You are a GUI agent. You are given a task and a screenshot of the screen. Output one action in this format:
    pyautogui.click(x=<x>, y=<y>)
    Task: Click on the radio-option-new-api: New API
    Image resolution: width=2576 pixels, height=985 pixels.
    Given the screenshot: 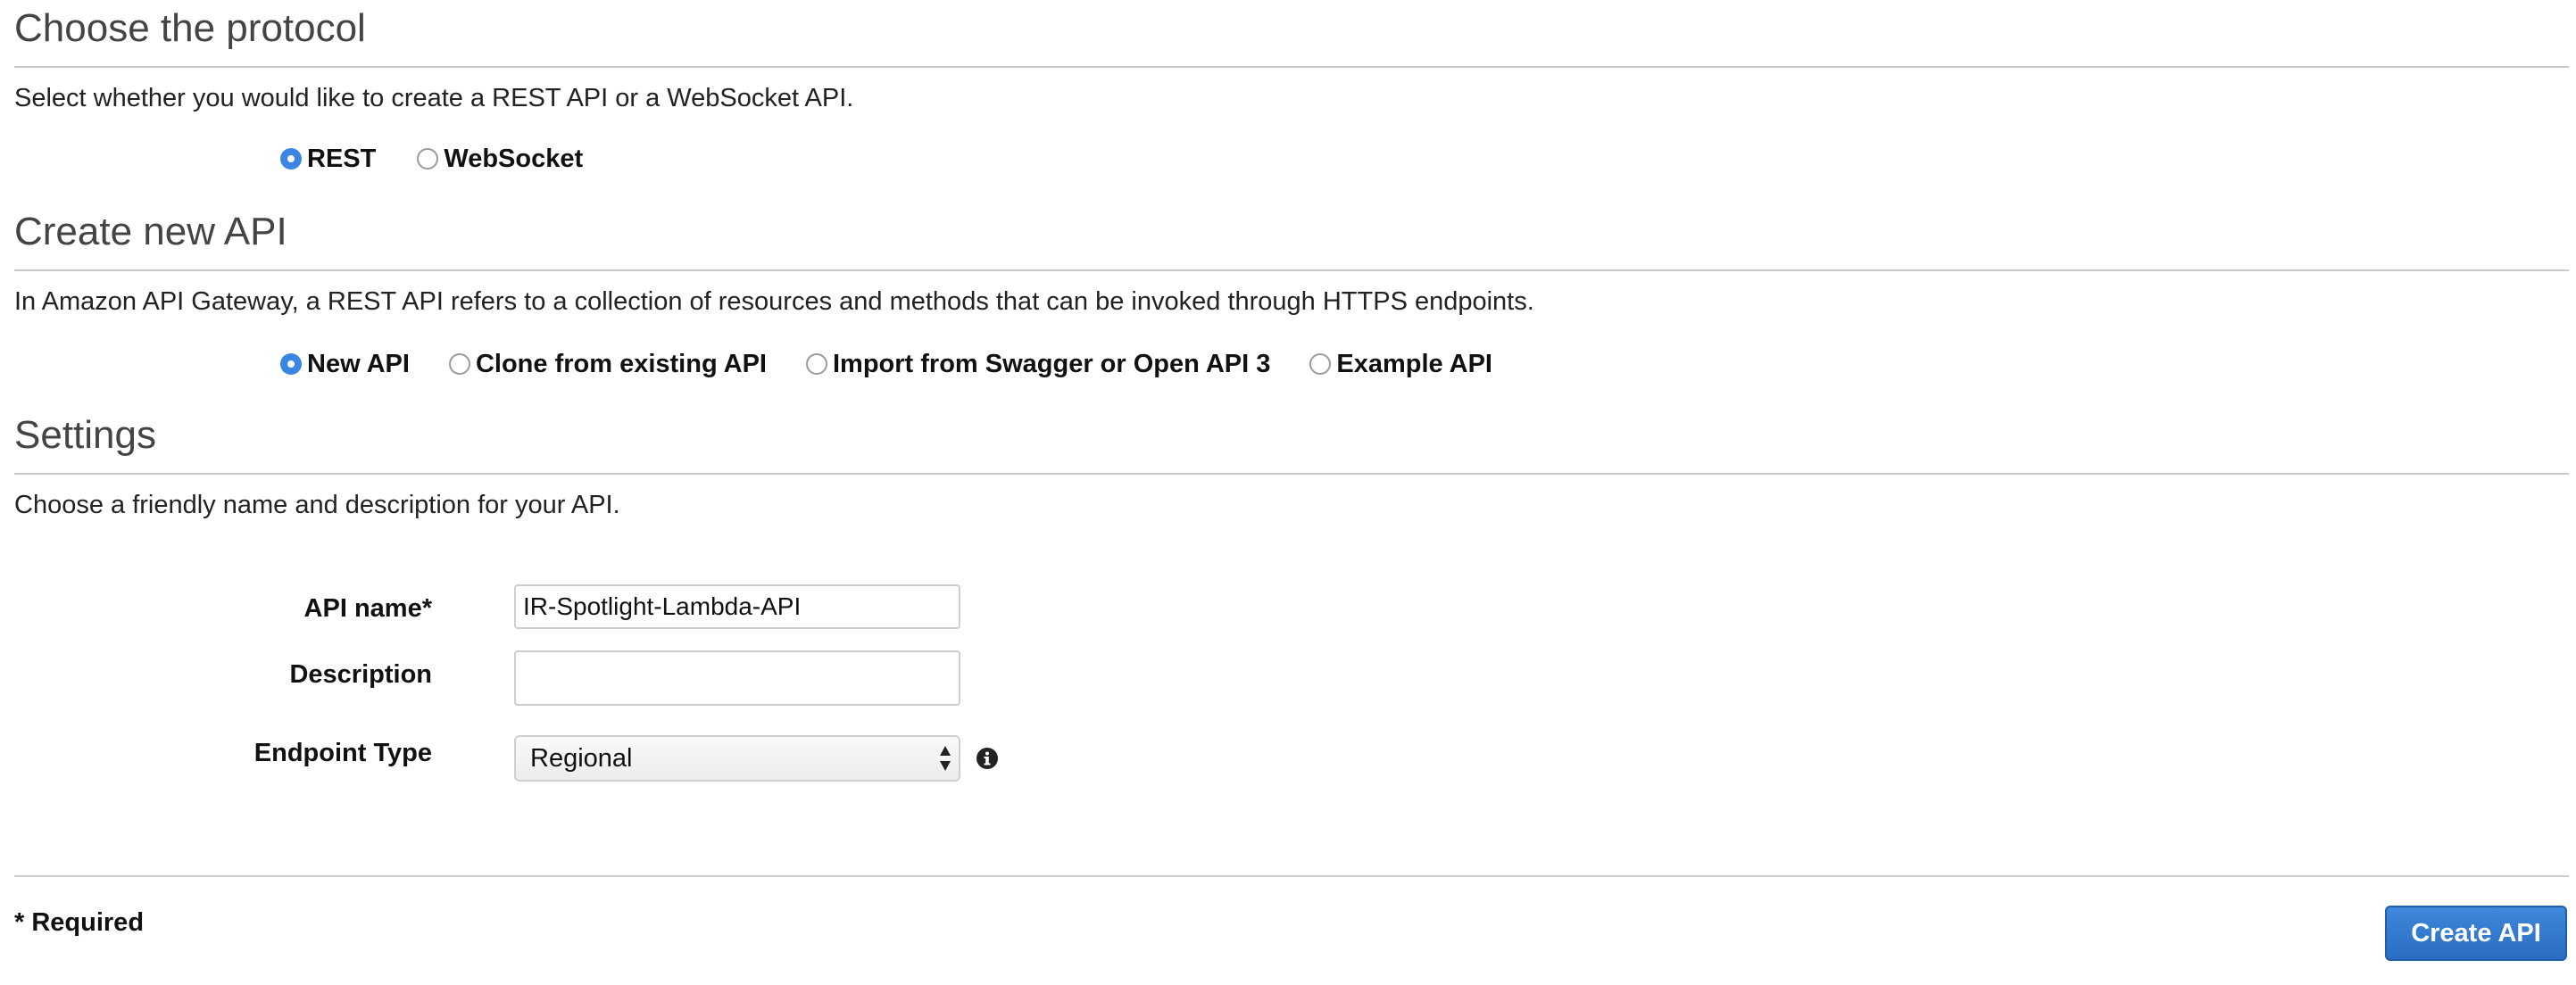 What is the action you would take?
    pyautogui.click(x=345, y=365)
    